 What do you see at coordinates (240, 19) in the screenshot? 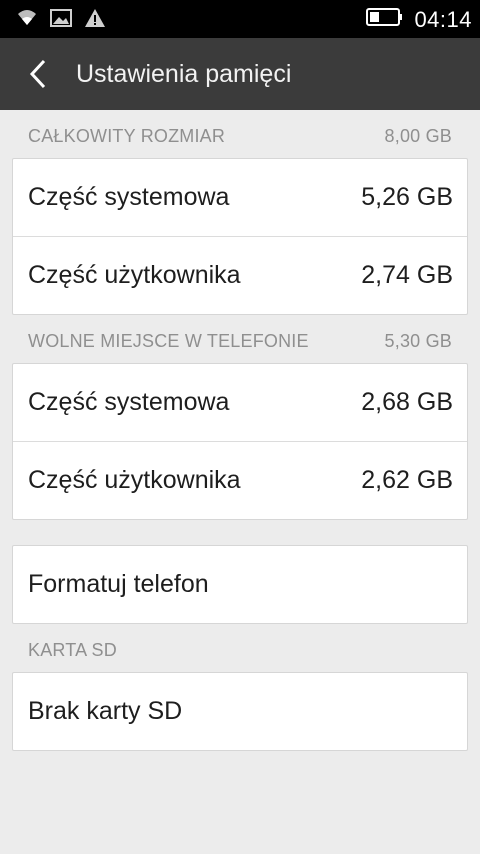
I see `status-bar: 04:14` at bounding box center [240, 19].